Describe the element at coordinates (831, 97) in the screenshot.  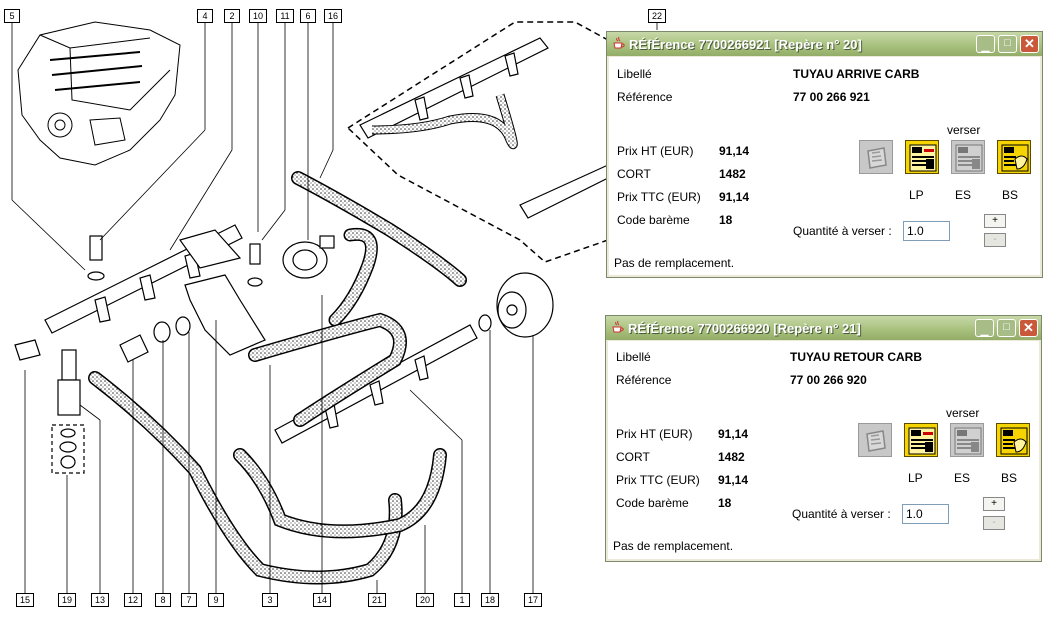
I see `reference-value: 77 00 266 921` at that location.